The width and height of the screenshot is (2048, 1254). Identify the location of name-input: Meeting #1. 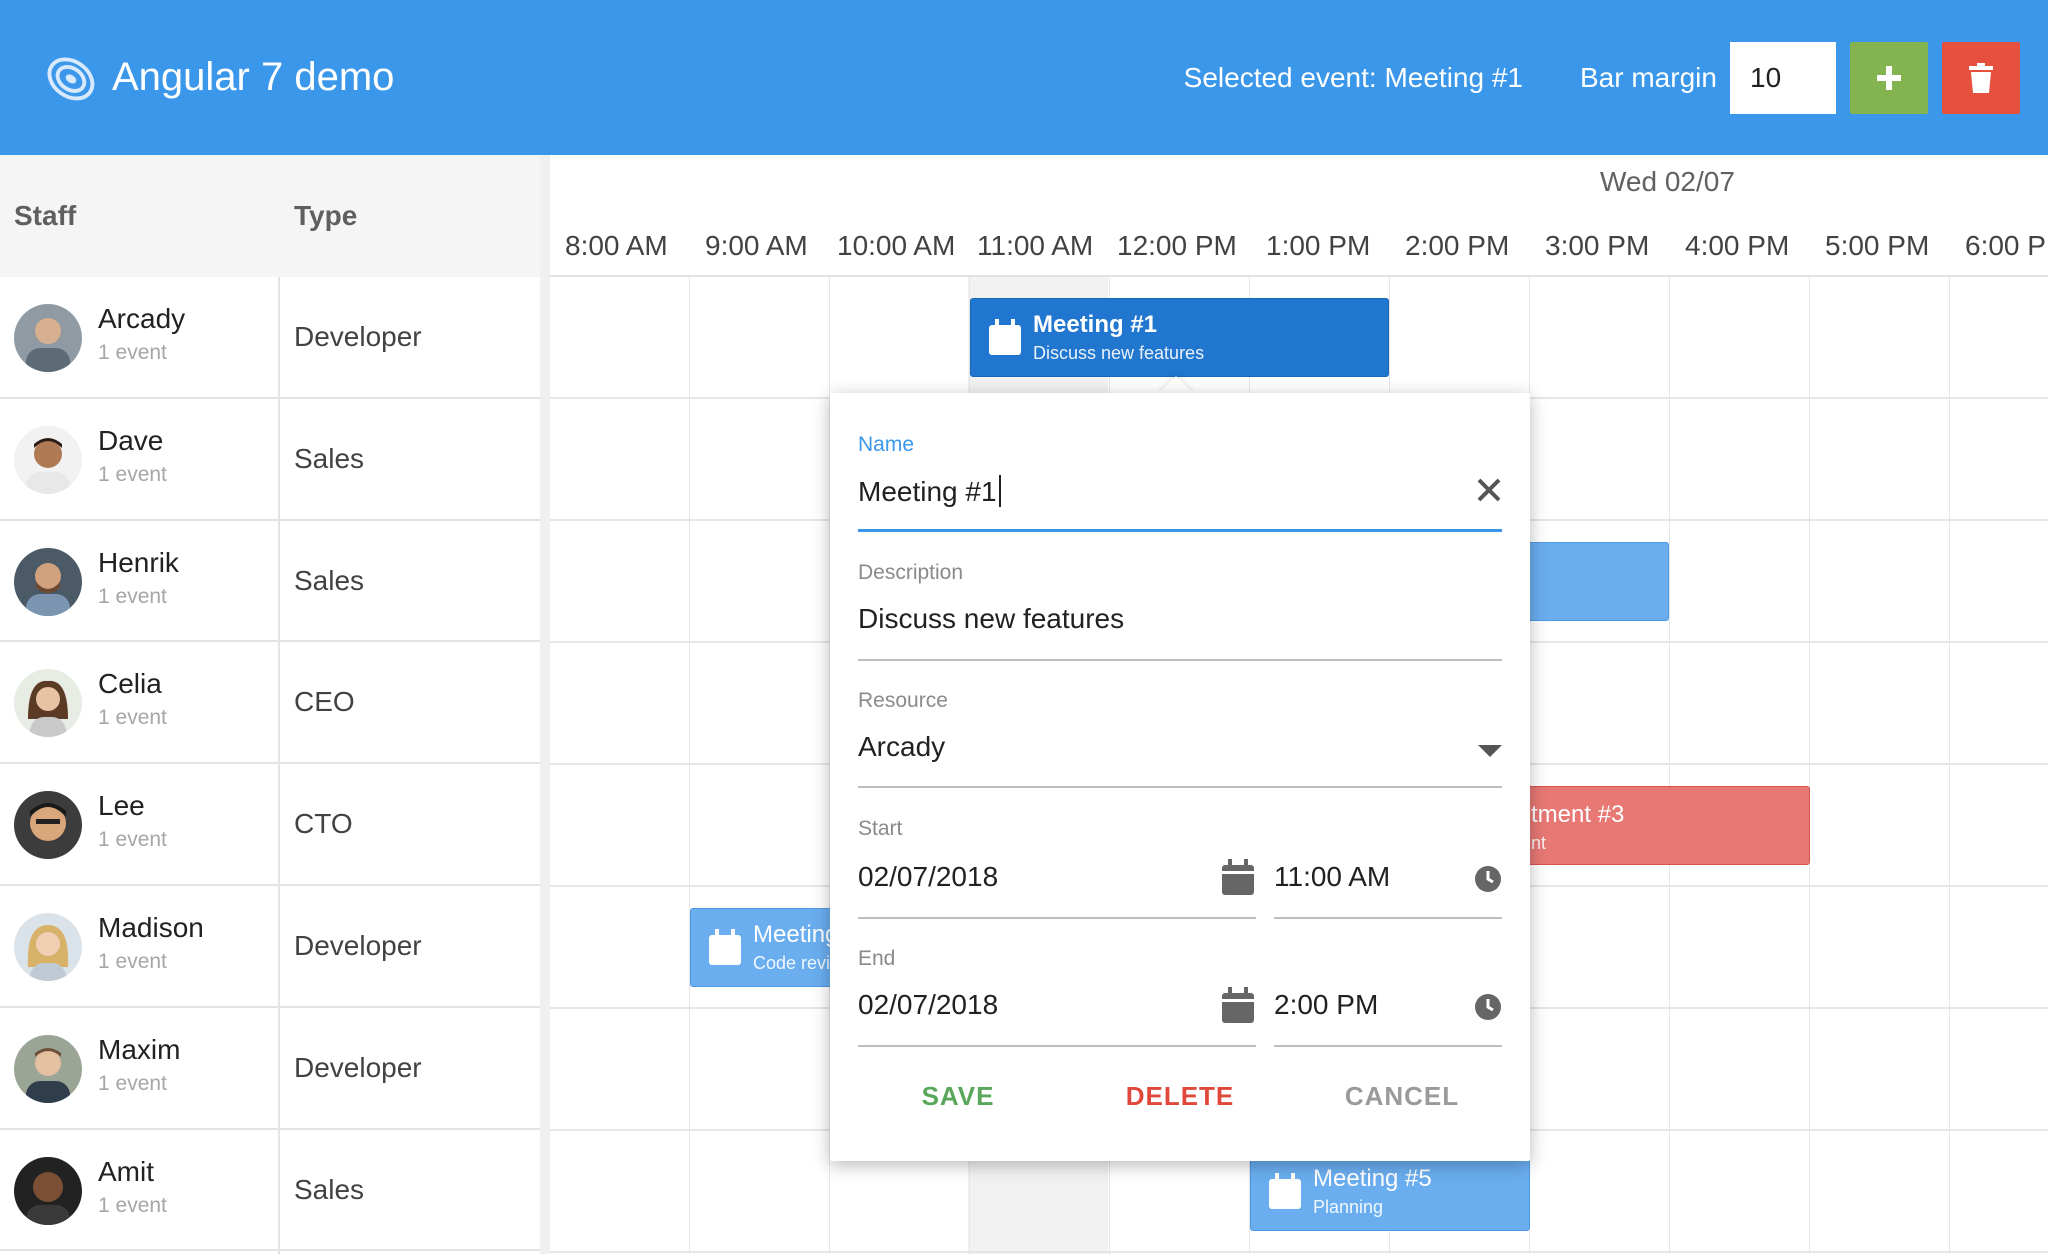
(929, 491).